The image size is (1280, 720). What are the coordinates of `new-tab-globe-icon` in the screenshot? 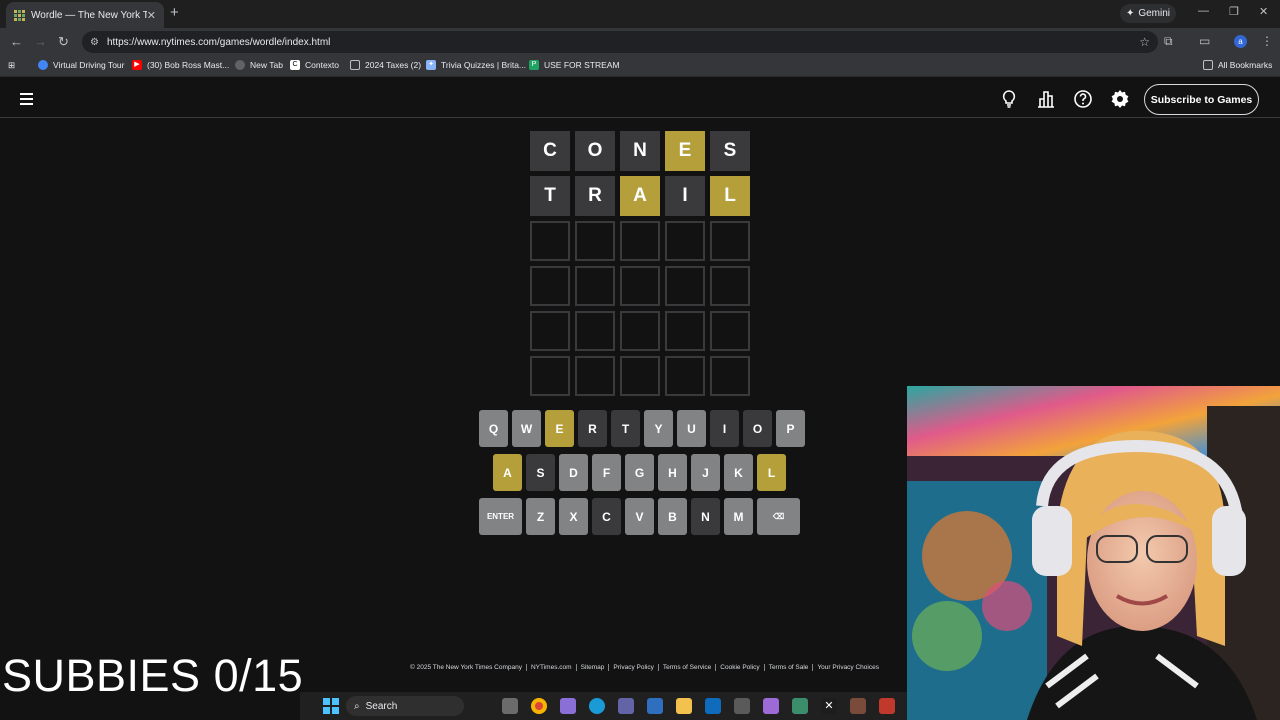 It's located at (240, 65).